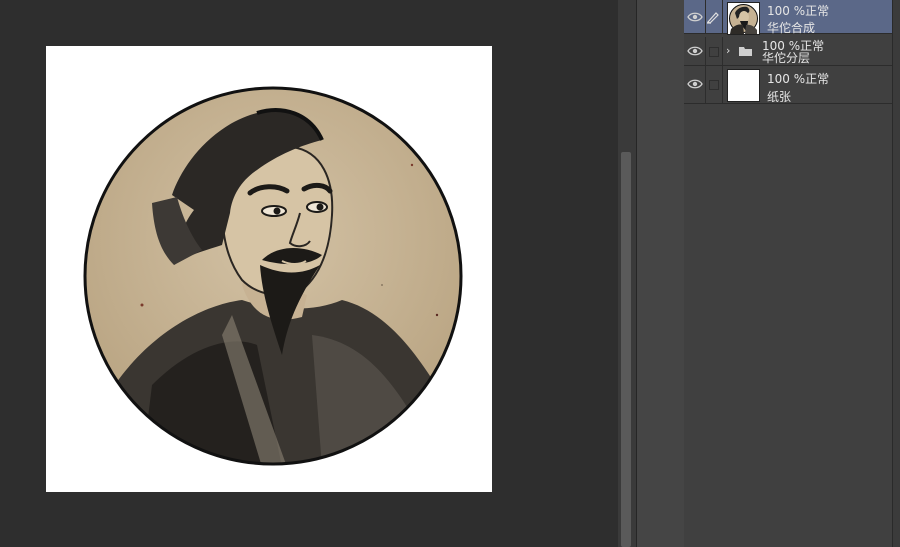 Image resolution: width=900 pixels, height=547 pixels. Describe the element at coordinates (731, 50) in the screenshot. I see `chevron-right-icon: ›` at that location.